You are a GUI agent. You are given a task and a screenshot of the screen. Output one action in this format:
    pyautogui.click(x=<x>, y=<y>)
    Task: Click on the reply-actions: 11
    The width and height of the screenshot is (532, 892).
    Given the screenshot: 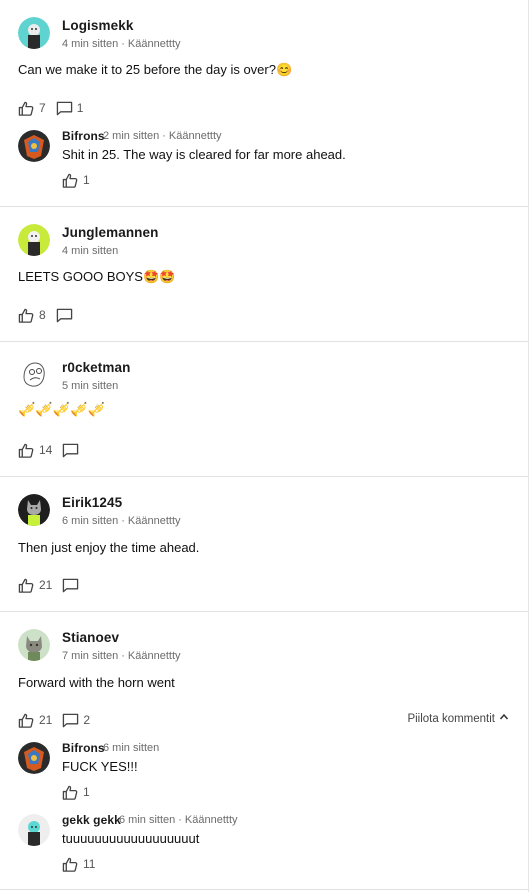 What is the action you would take?
    pyautogui.click(x=83, y=864)
    